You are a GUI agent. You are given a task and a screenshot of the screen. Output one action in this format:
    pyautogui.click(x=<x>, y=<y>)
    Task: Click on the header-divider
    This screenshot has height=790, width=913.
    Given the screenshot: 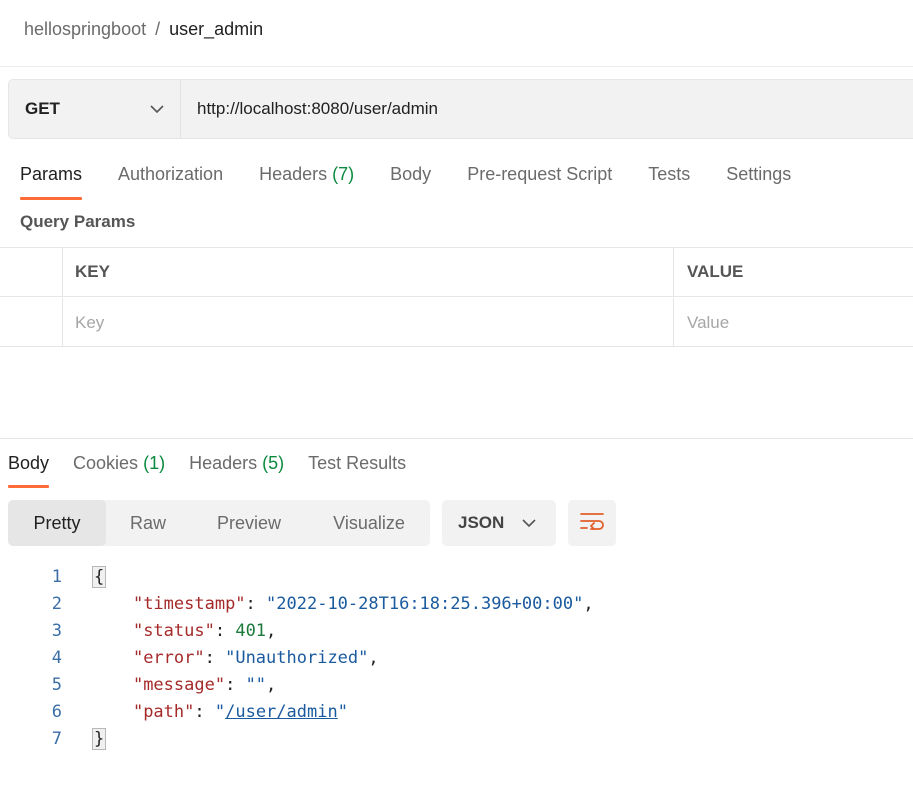 What is the action you would take?
    pyautogui.click(x=456, y=66)
    